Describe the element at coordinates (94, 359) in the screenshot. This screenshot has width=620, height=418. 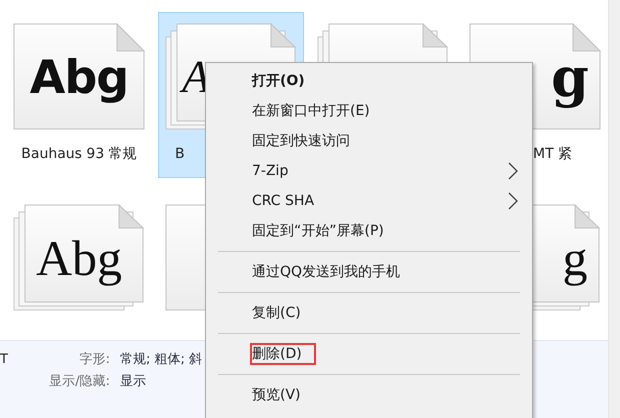
I see `field-label: 字形:` at that location.